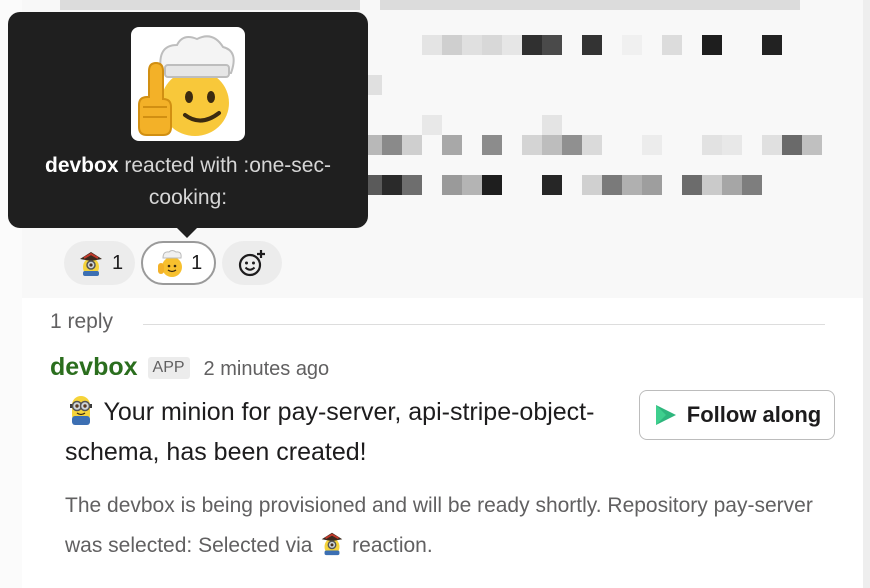 This screenshot has width=870, height=588. I want to click on reaction-chef-thumb: 1, so click(179, 263).